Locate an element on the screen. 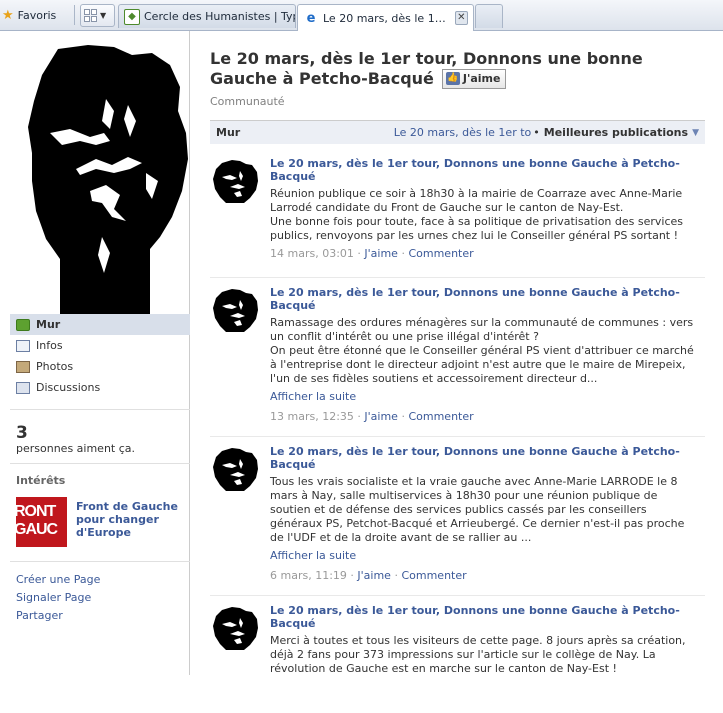 The image size is (723, 713). nav-item-mur: Mur is located at coordinates (100, 324).